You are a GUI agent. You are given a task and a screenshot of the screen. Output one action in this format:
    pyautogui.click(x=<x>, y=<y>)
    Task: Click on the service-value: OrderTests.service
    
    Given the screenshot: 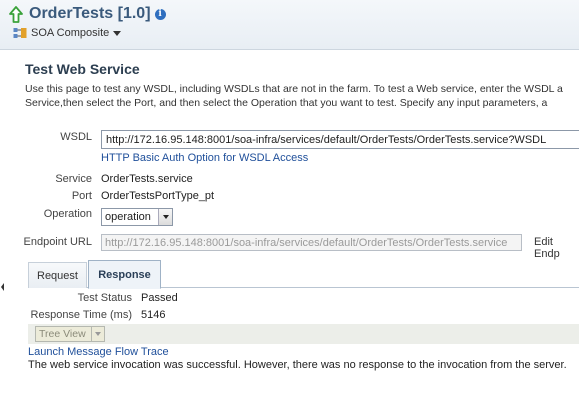 What is the action you would take?
    pyautogui.click(x=147, y=179)
    